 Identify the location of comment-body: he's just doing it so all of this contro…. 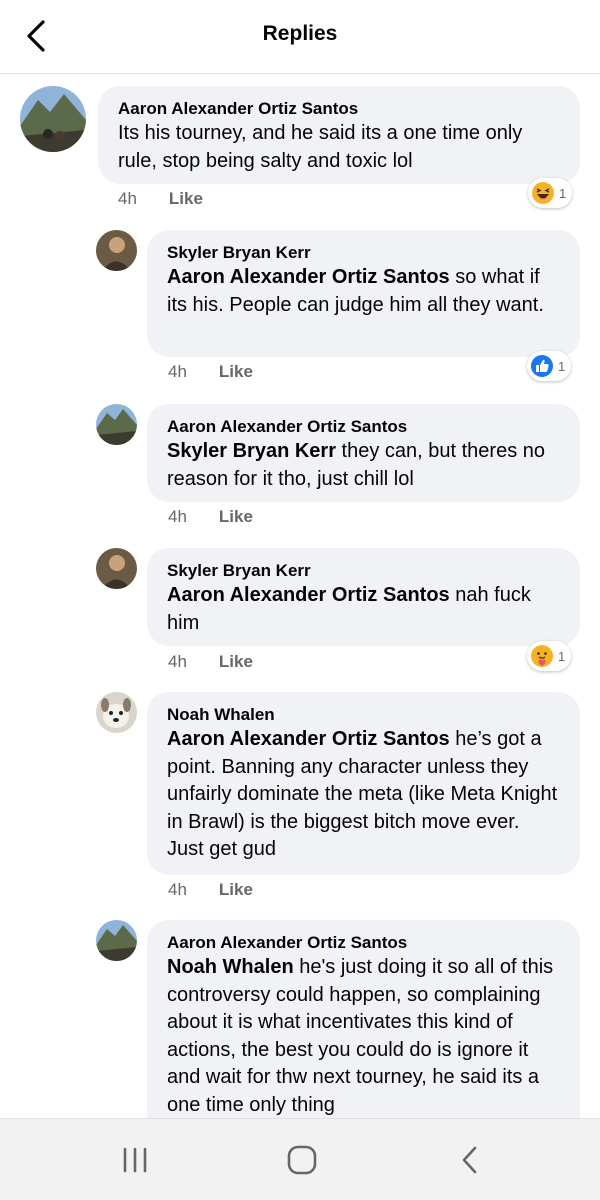
(360, 1036).